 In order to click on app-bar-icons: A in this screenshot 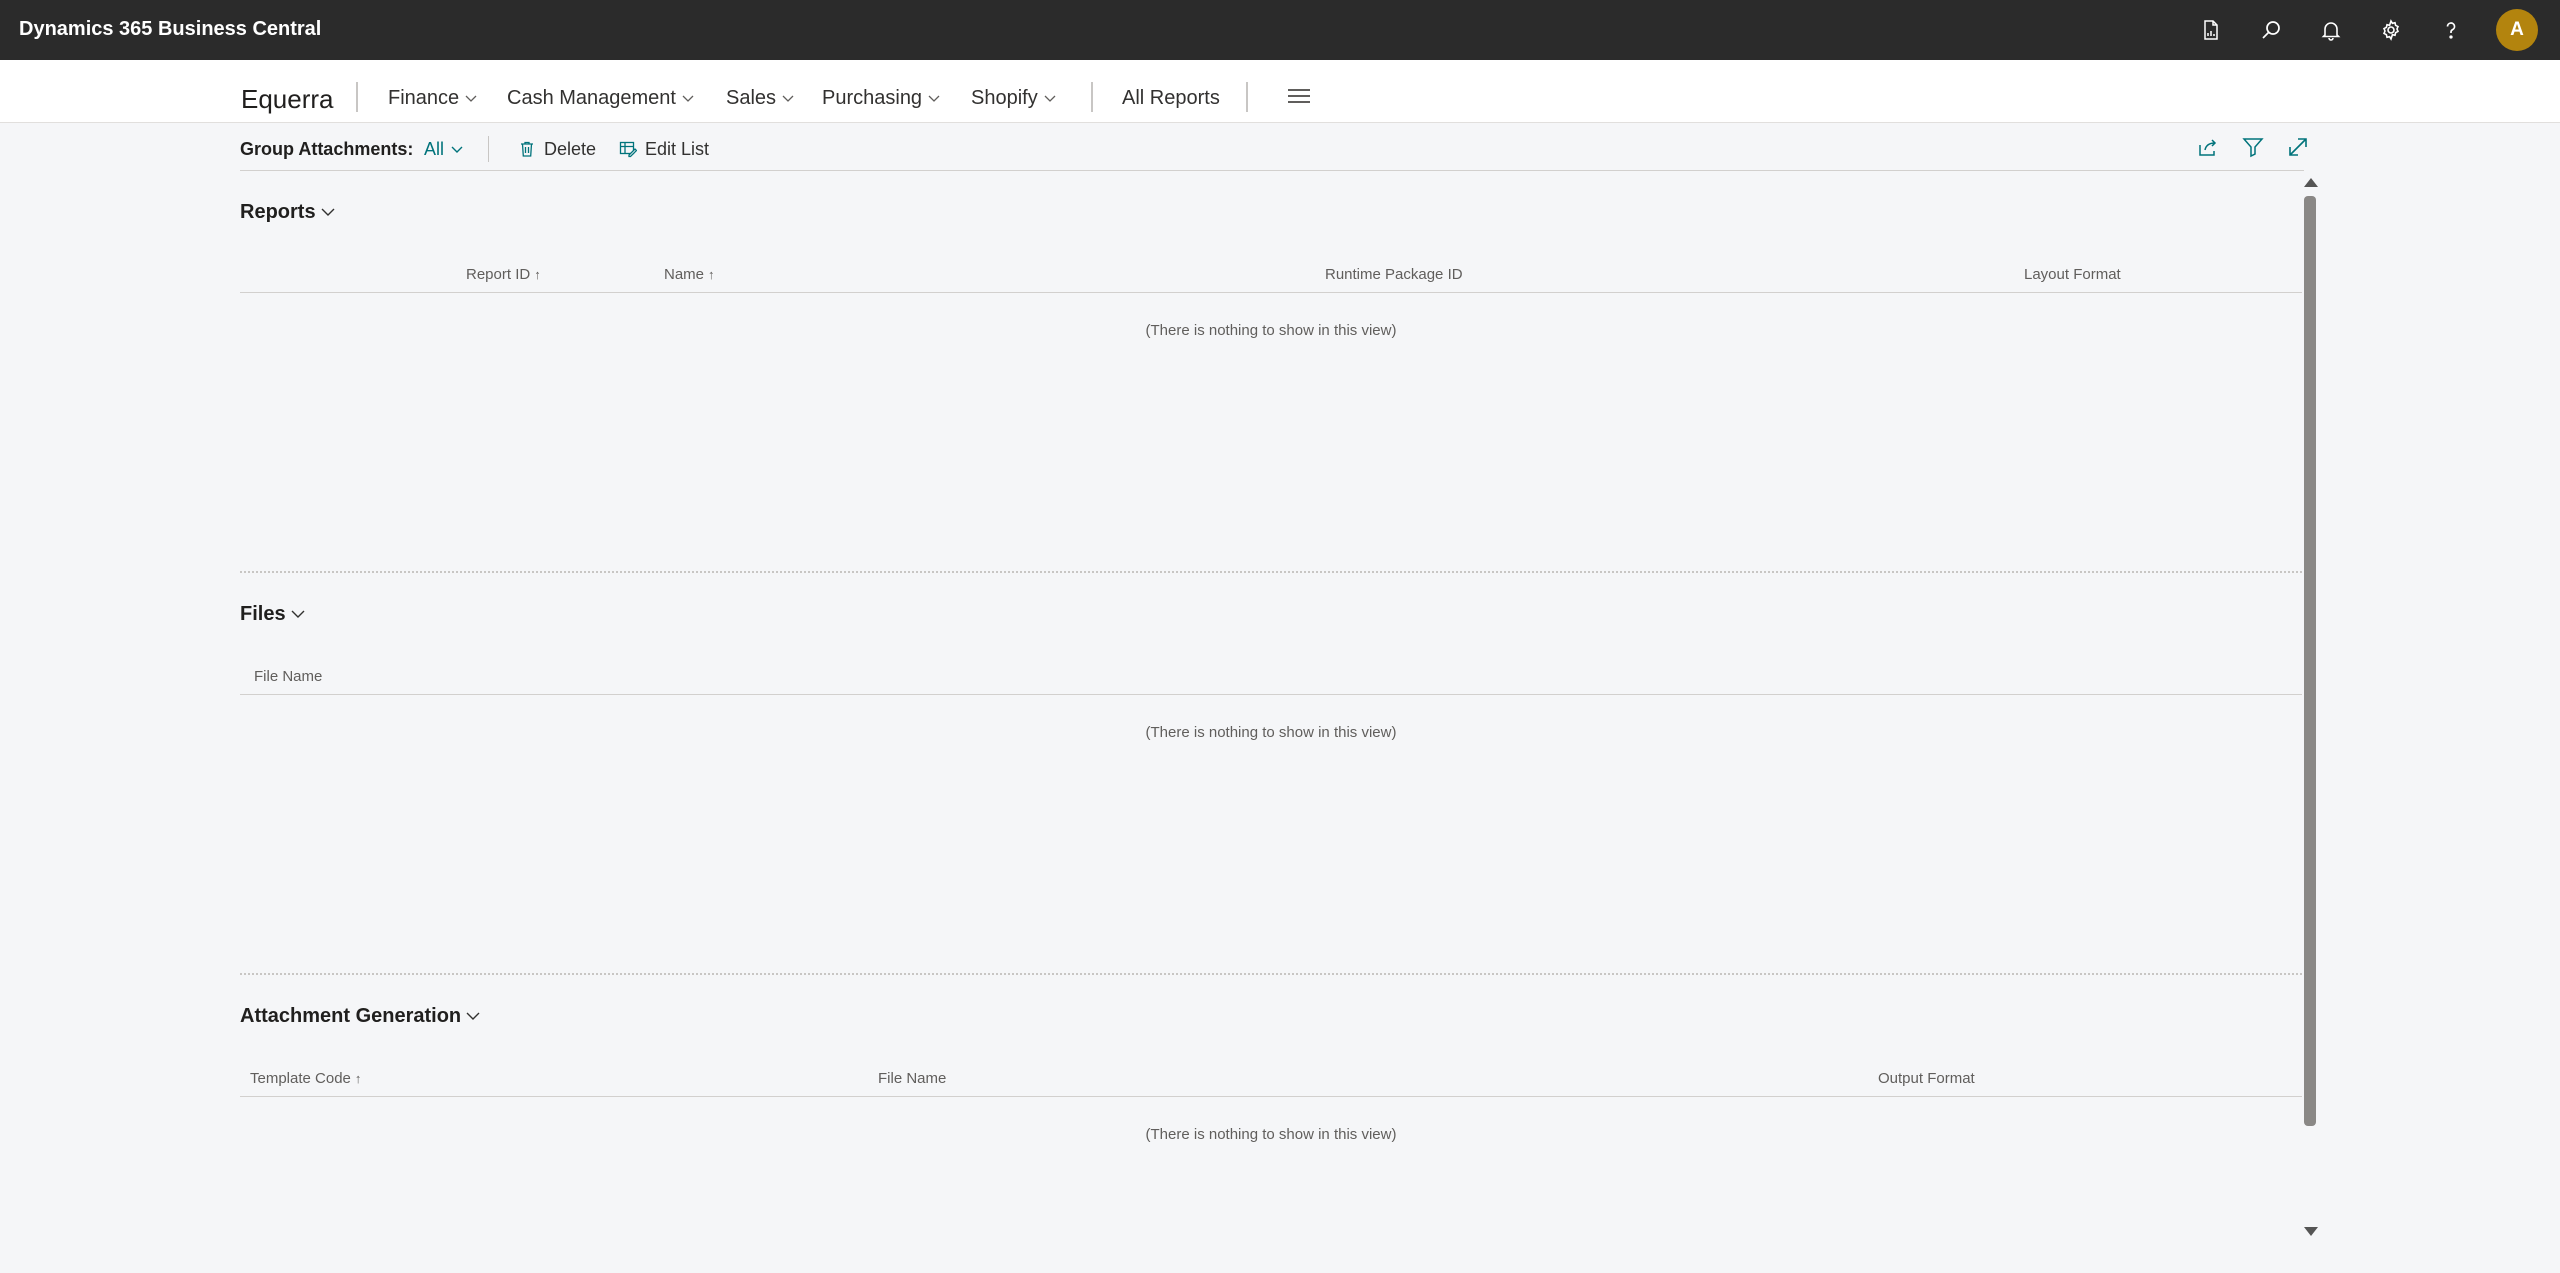, I will do `click(2352, 30)`.